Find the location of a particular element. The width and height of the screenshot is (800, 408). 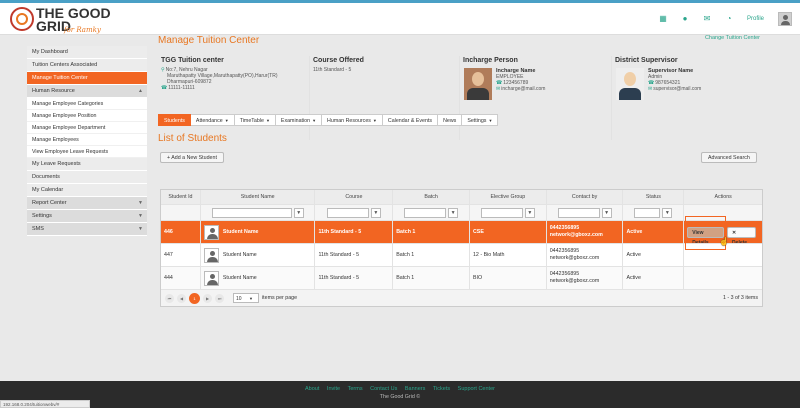

column-header: Elective Group is located at coordinates (508, 197).